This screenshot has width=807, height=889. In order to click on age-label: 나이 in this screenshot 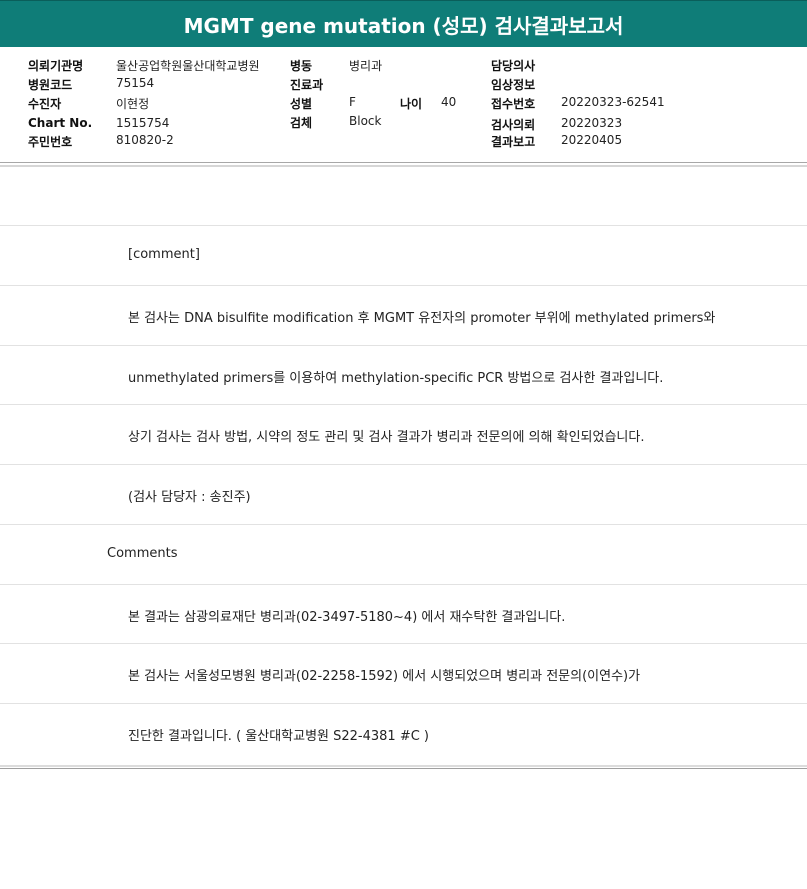, I will do `click(411, 104)`.